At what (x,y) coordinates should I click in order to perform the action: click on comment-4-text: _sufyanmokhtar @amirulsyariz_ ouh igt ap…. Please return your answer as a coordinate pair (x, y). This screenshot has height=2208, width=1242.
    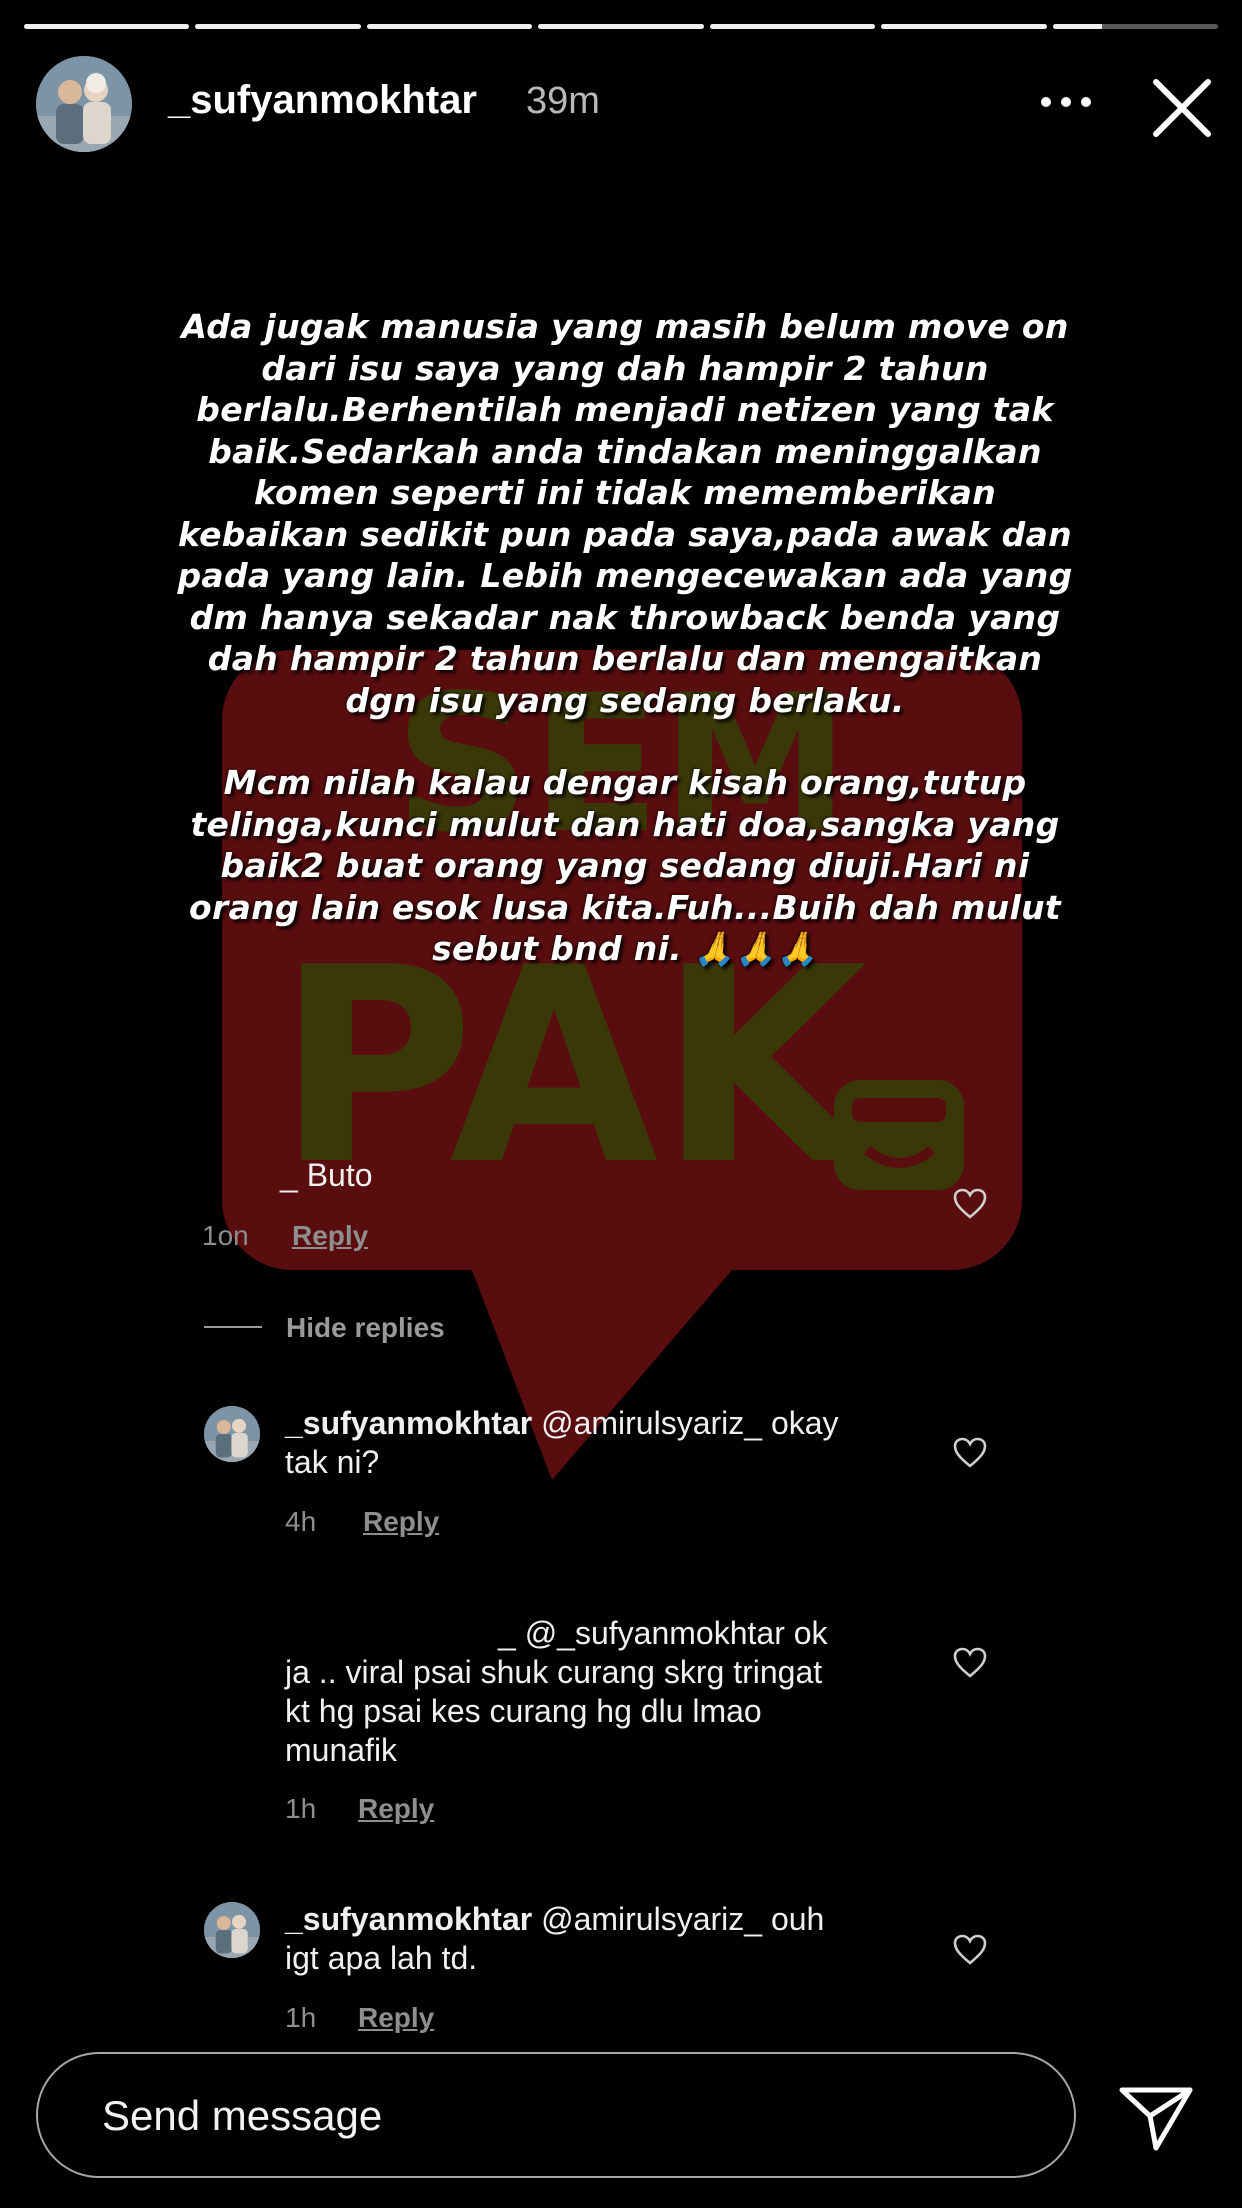
    Looking at the image, I should click on (554, 1939).